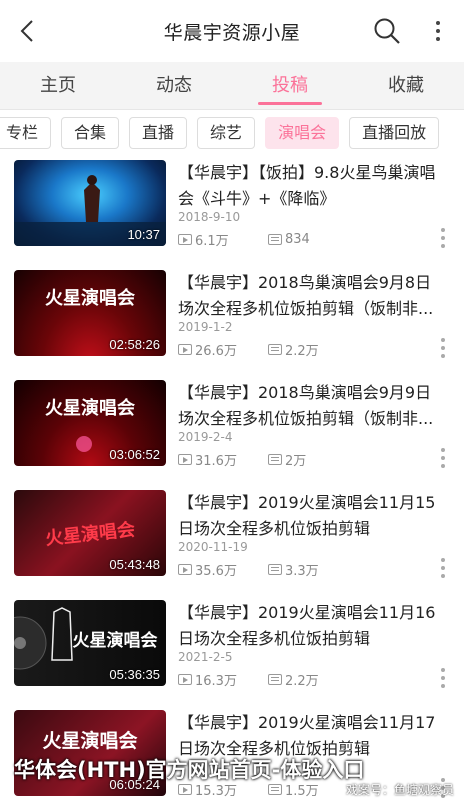 The width and height of the screenshot is (464, 800). What do you see at coordinates (438, 31) in the screenshot?
I see `more-options-icon` at bounding box center [438, 31].